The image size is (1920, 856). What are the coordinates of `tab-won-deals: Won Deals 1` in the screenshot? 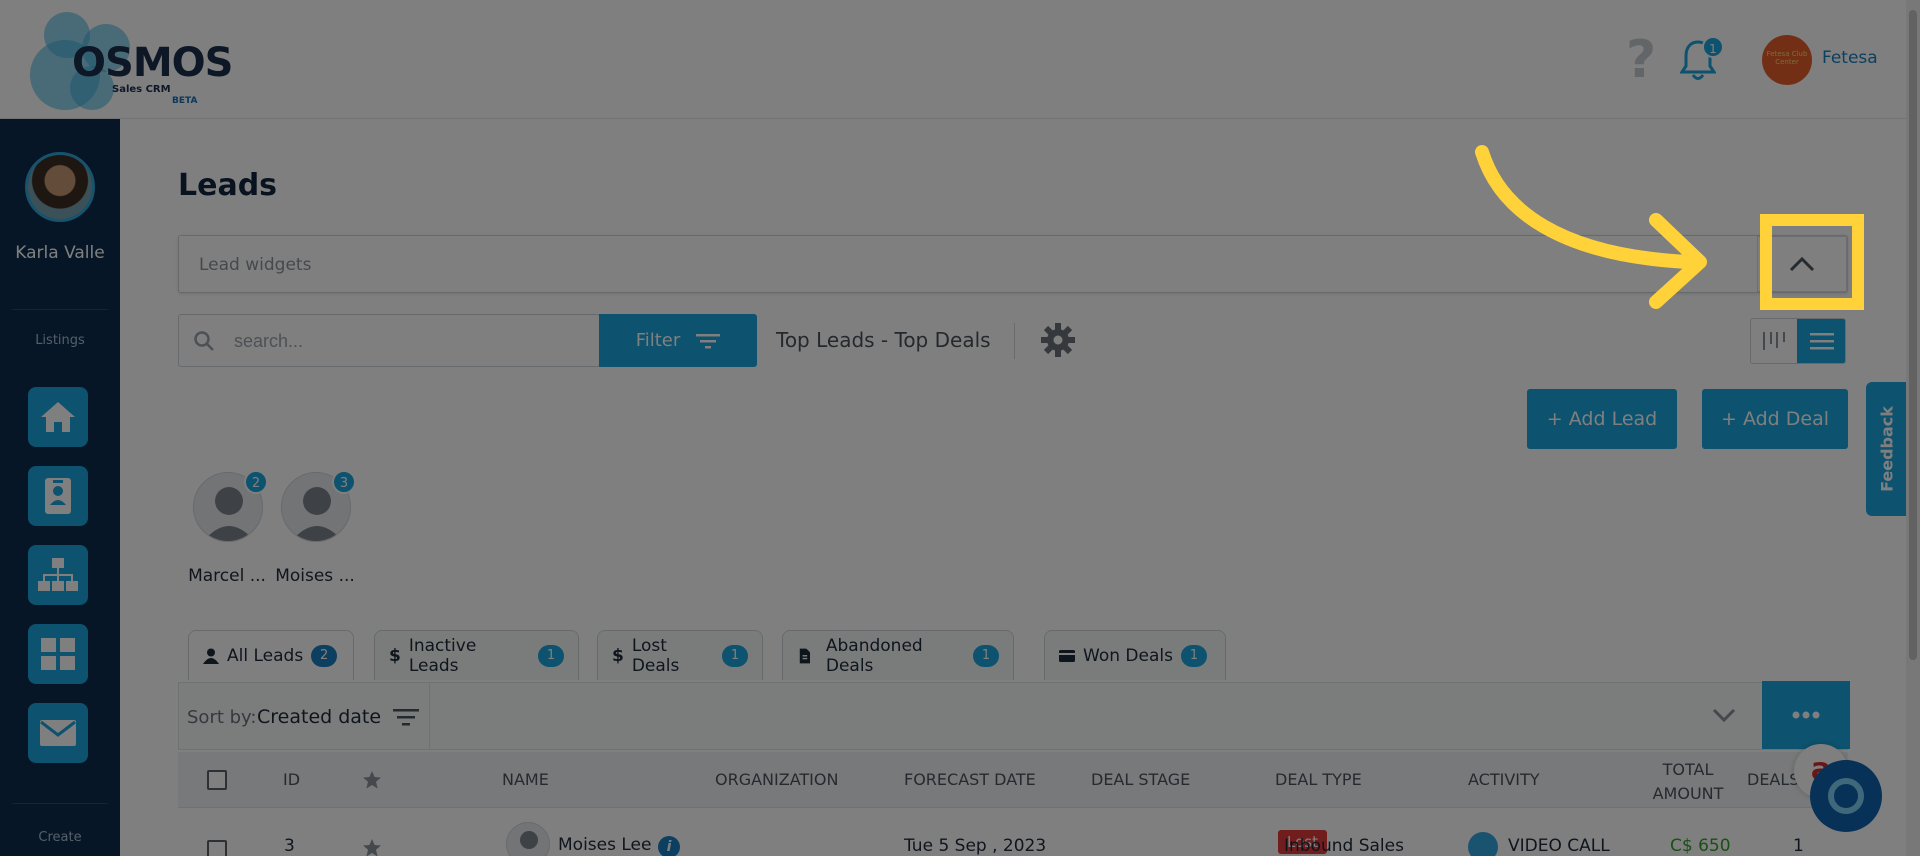 It's located at (1135, 655).